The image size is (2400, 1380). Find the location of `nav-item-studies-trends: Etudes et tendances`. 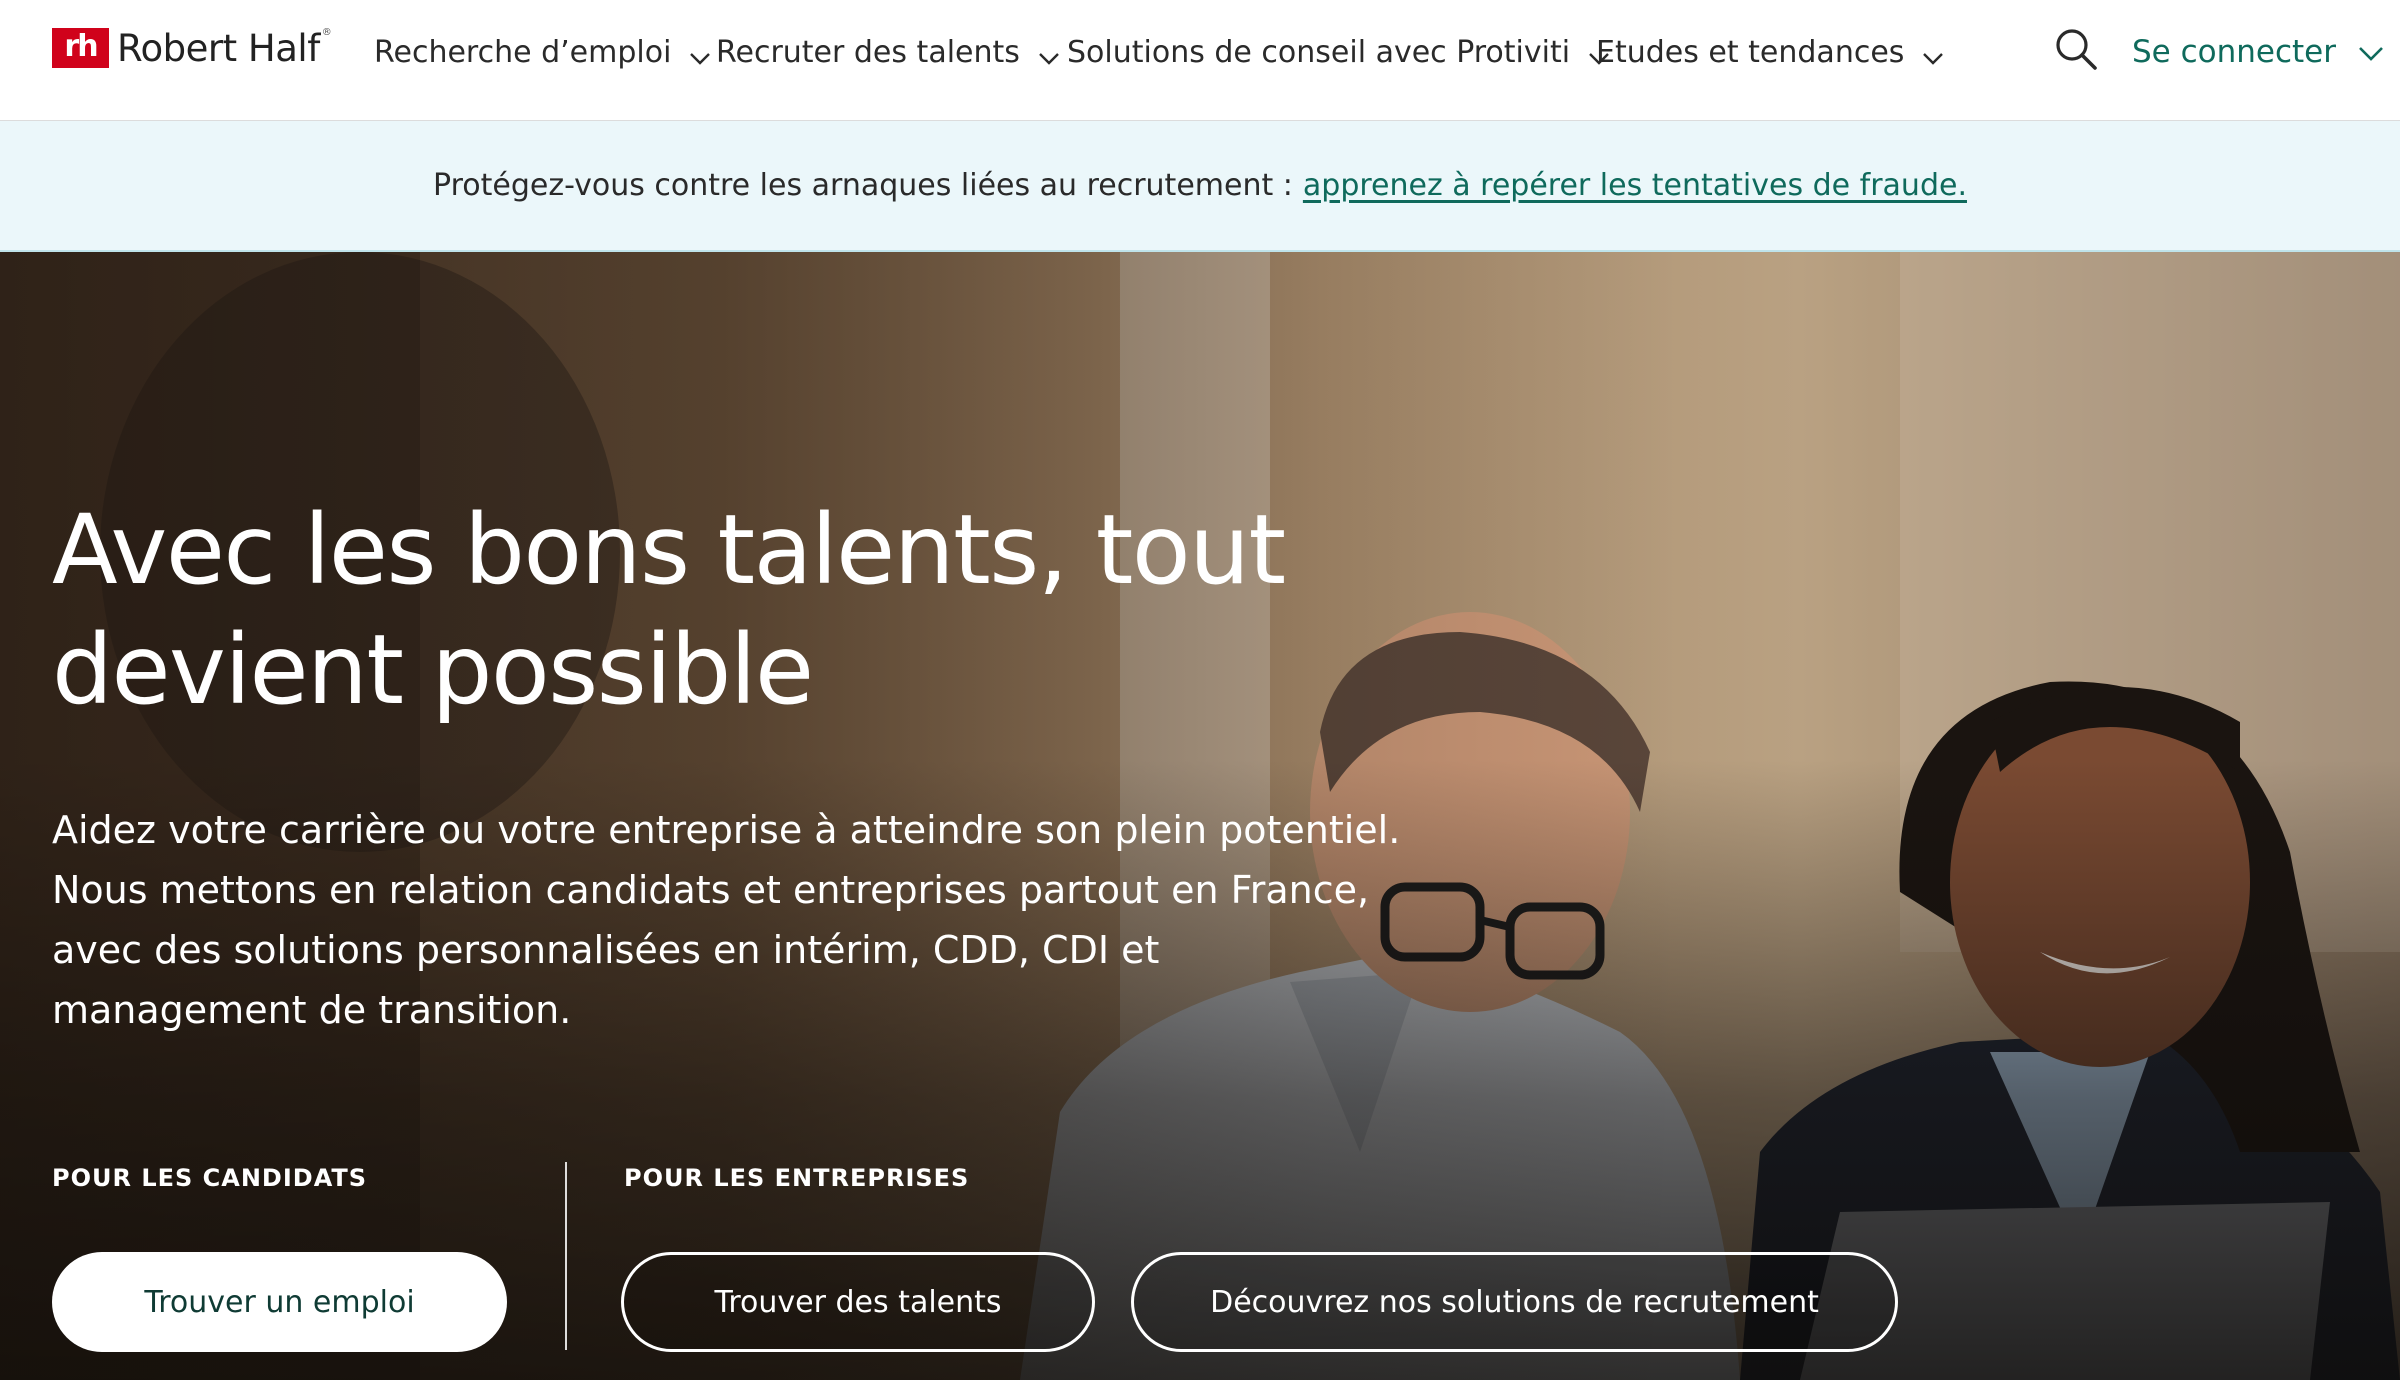

nav-item-studies-trends: Etudes et tendances is located at coordinates (1770, 52).